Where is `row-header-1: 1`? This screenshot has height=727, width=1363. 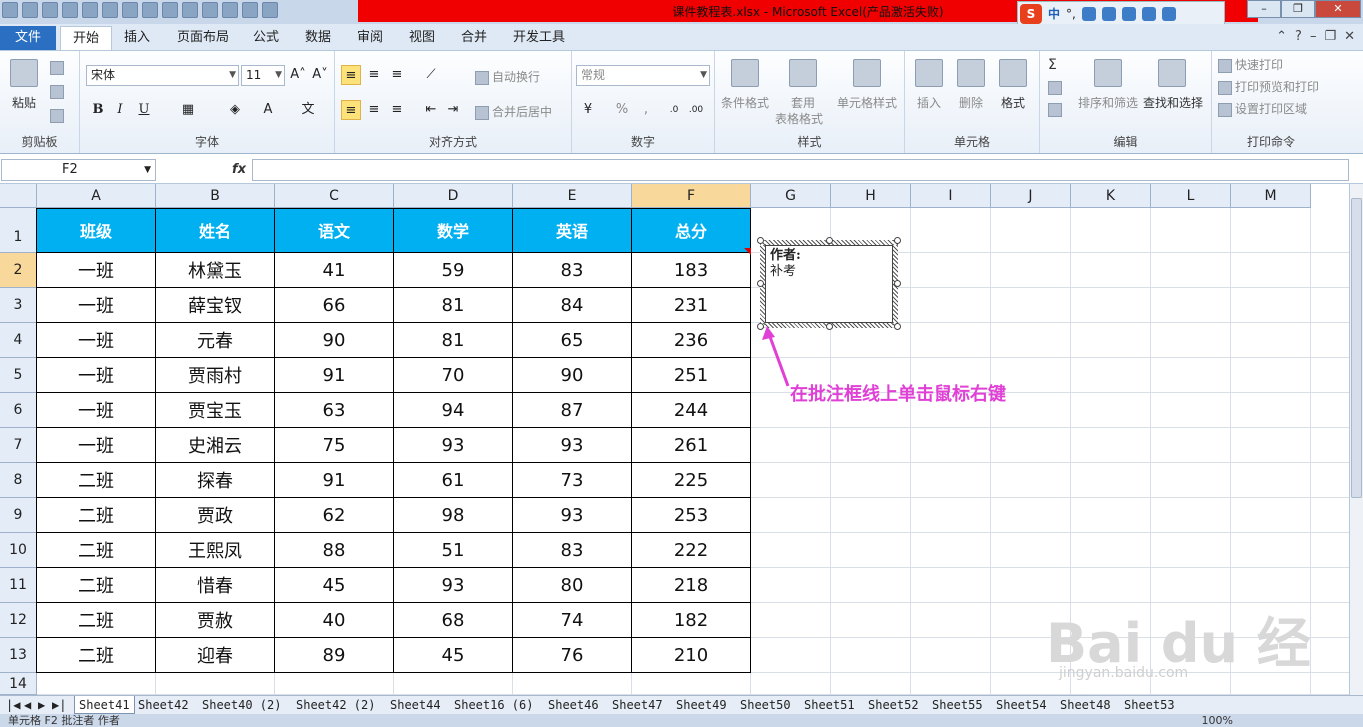 row-header-1: 1 is located at coordinates (18, 230).